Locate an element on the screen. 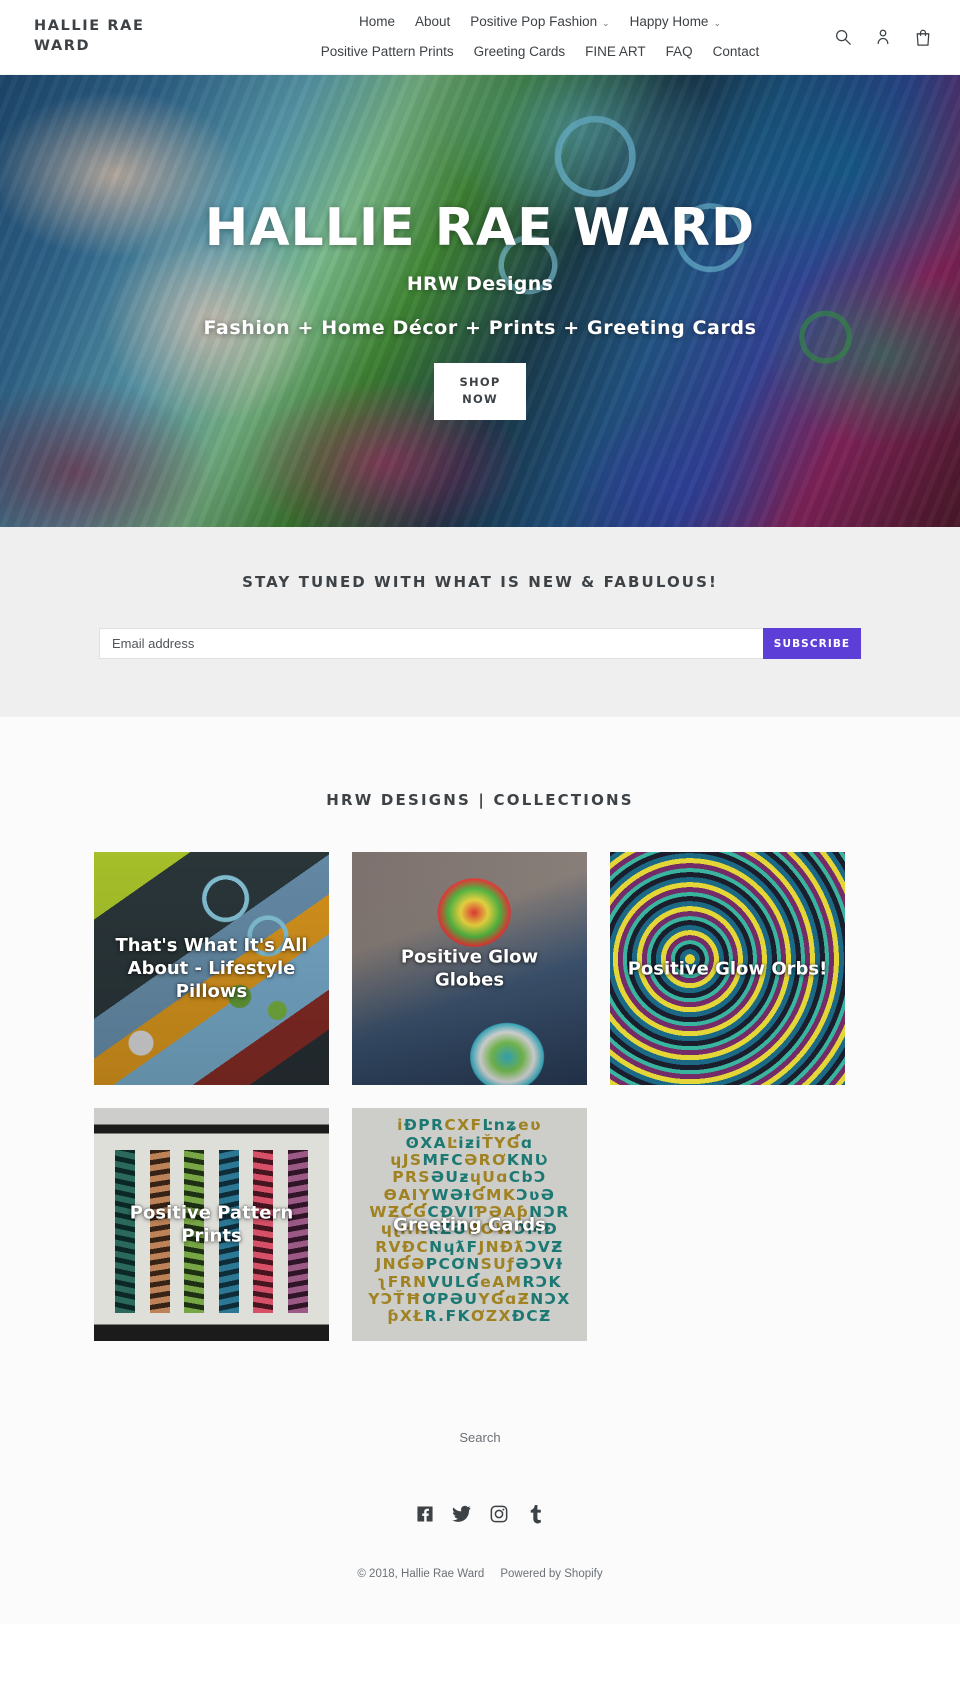 This screenshot has height=1698, width=960. email-input is located at coordinates (431, 643).